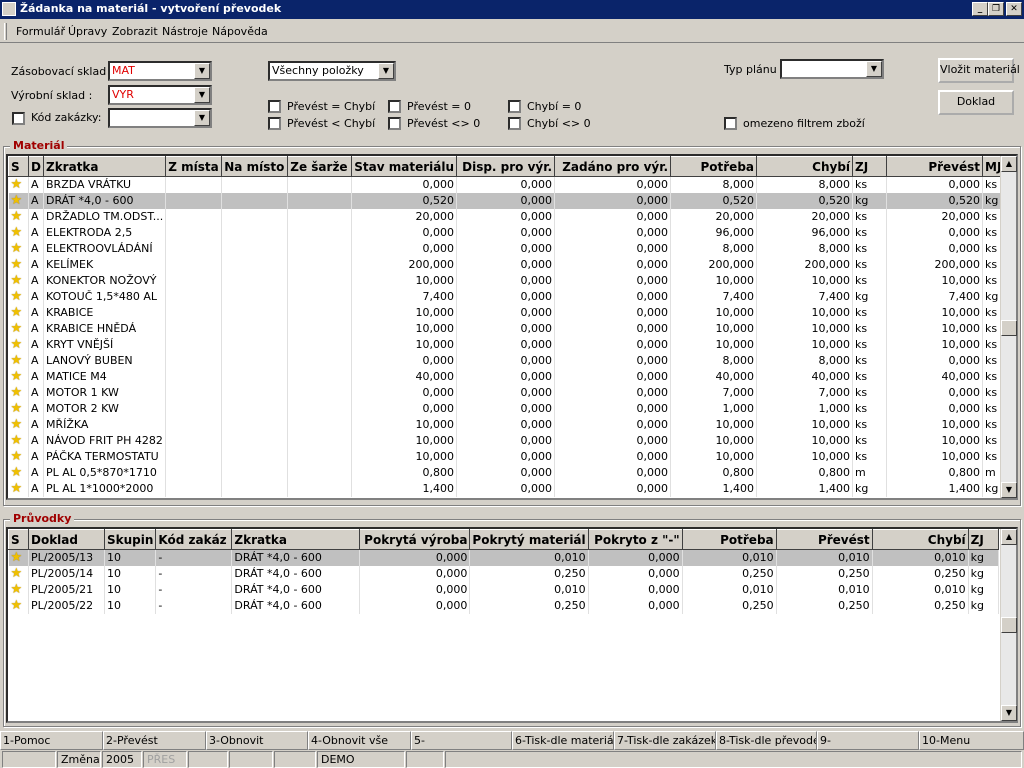 Image resolution: width=1024 pixels, height=768 pixels. I want to click on pruvodky-col-header: ZJ, so click(983, 539).